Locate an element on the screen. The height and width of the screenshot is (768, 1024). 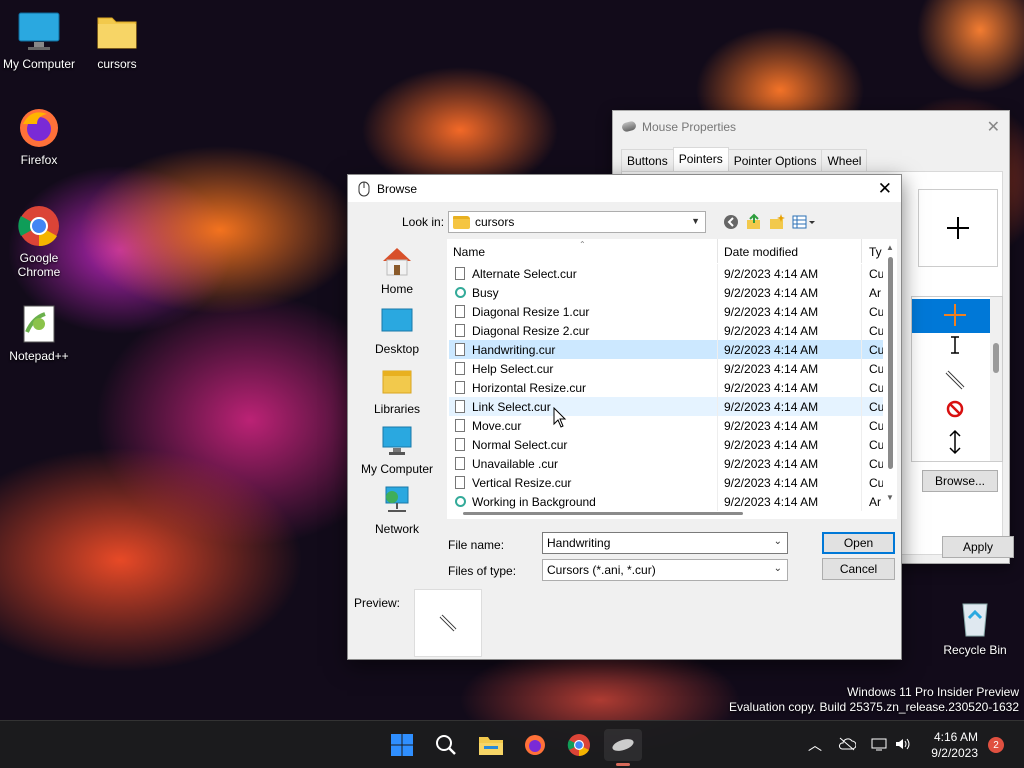
file-row: Move.cur 9/2/2023 4:14 AM Cu is located at coordinates (667, 425).